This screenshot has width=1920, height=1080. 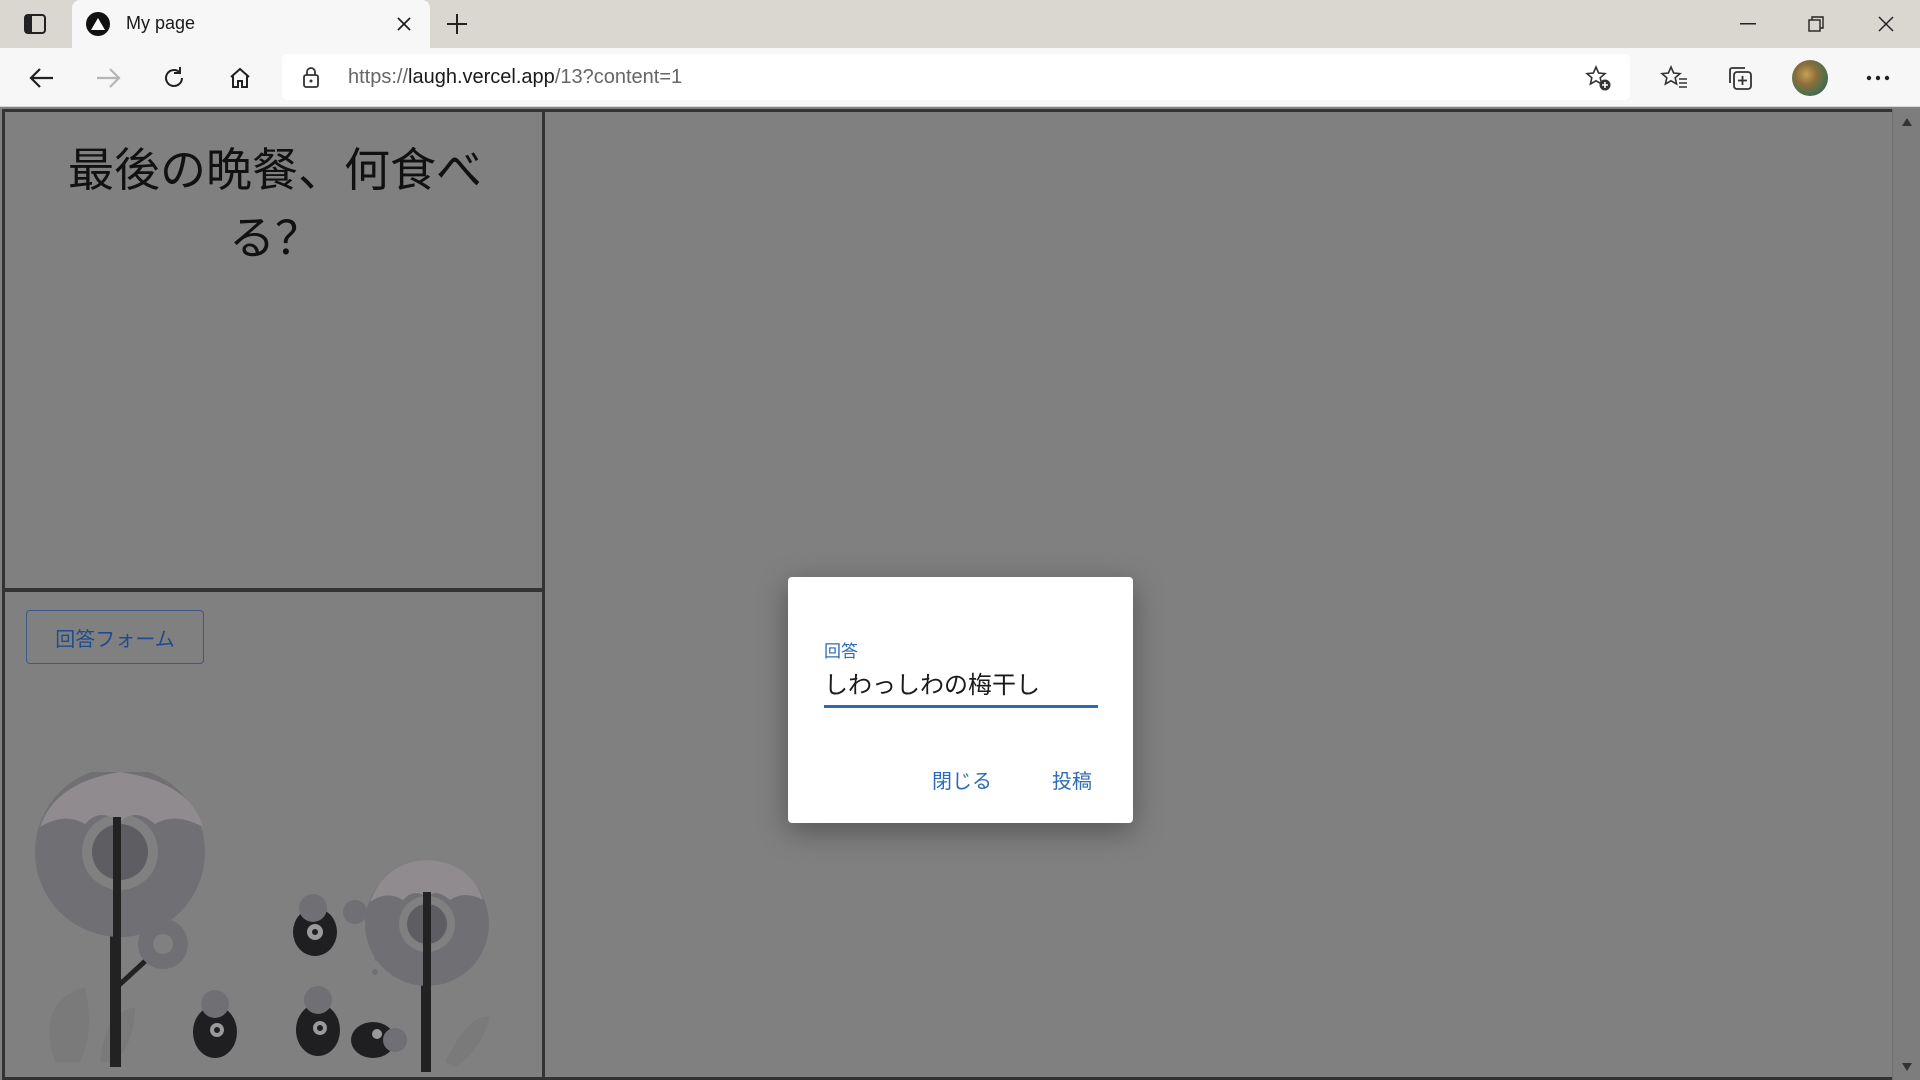 What do you see at coordinates (108, 78) in the screenshot?
I see `forward-arrow-icon` at bounding box center [108, 78].